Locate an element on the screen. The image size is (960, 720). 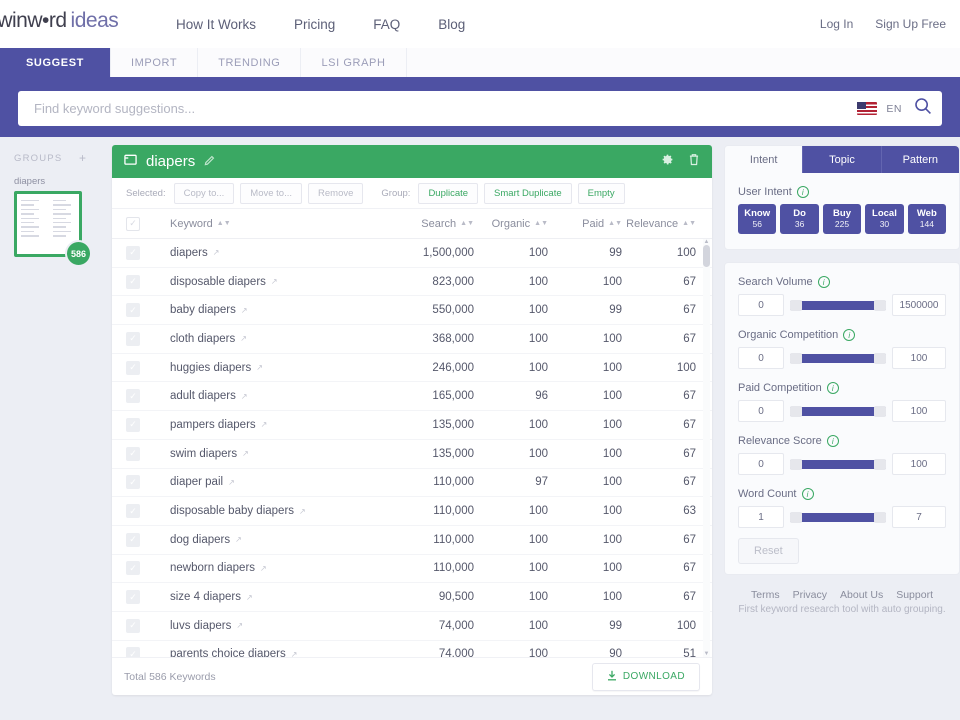
duplicate-button: Duplicate is located at coordinates (448, 193).